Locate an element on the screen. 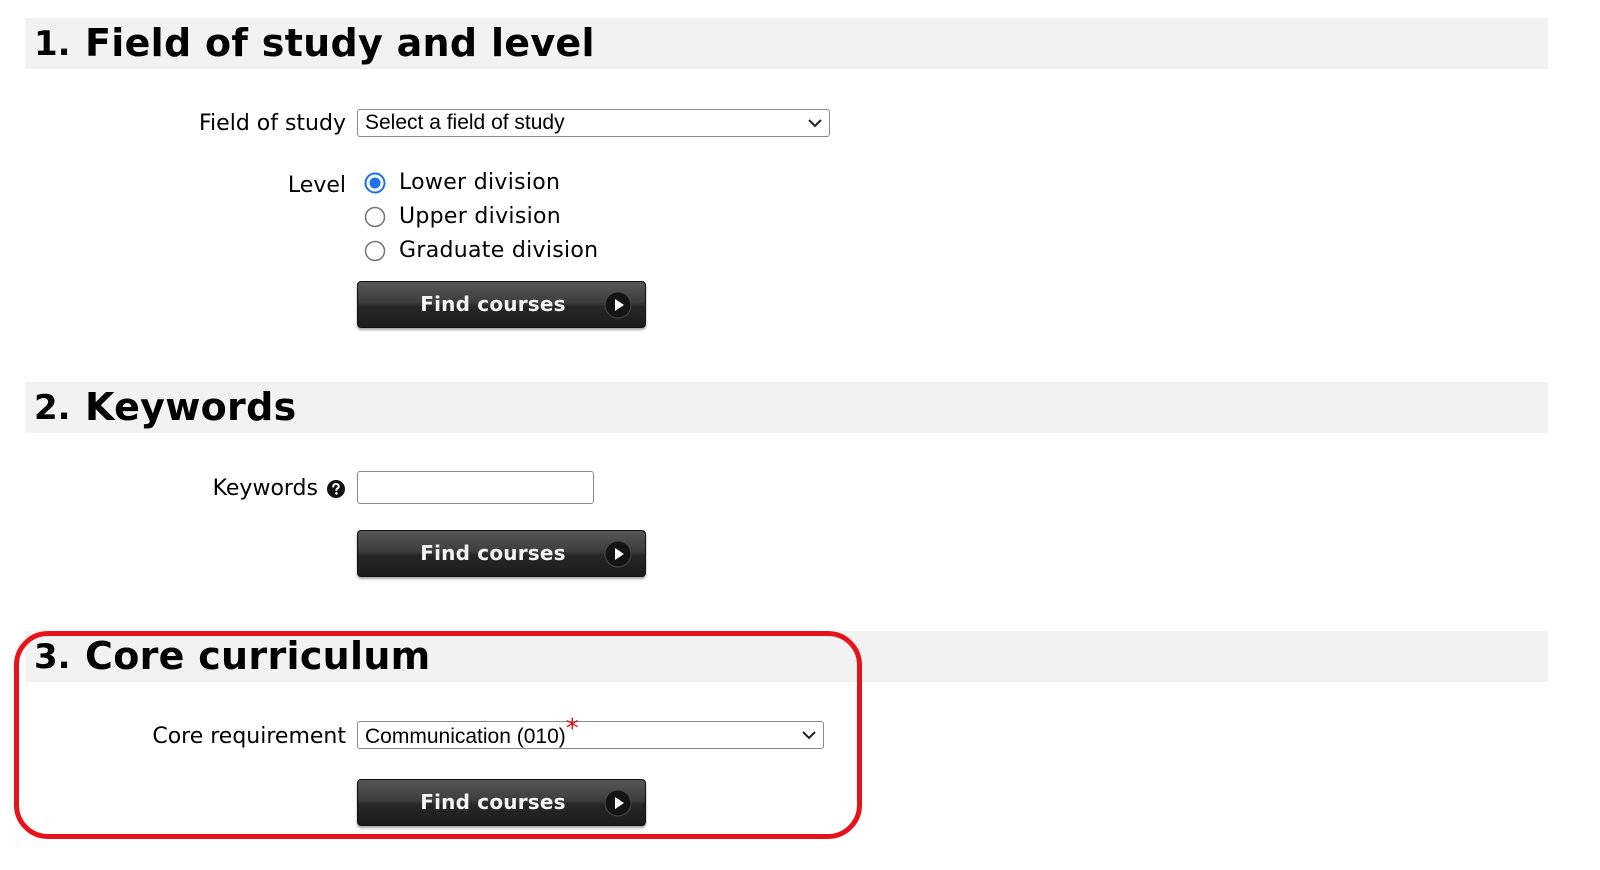 The width and height of the screenshot is (1600, 870). core-requirement-select: Communication (010)* is located at coordinates (590, 732).